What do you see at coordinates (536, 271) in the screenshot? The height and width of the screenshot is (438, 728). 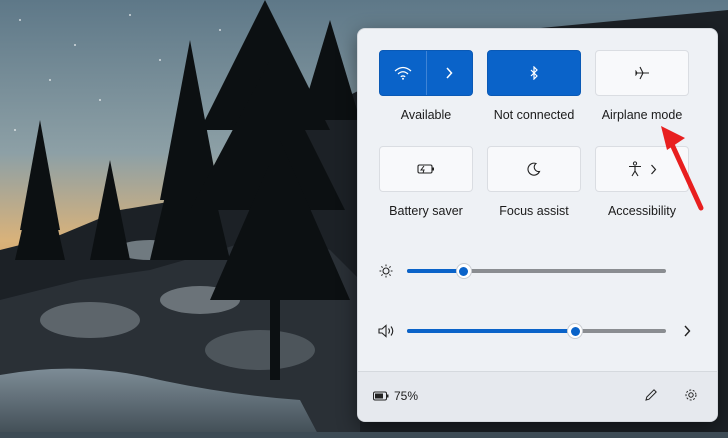 I see `brightness-slider` at bounding box center [536, 271].